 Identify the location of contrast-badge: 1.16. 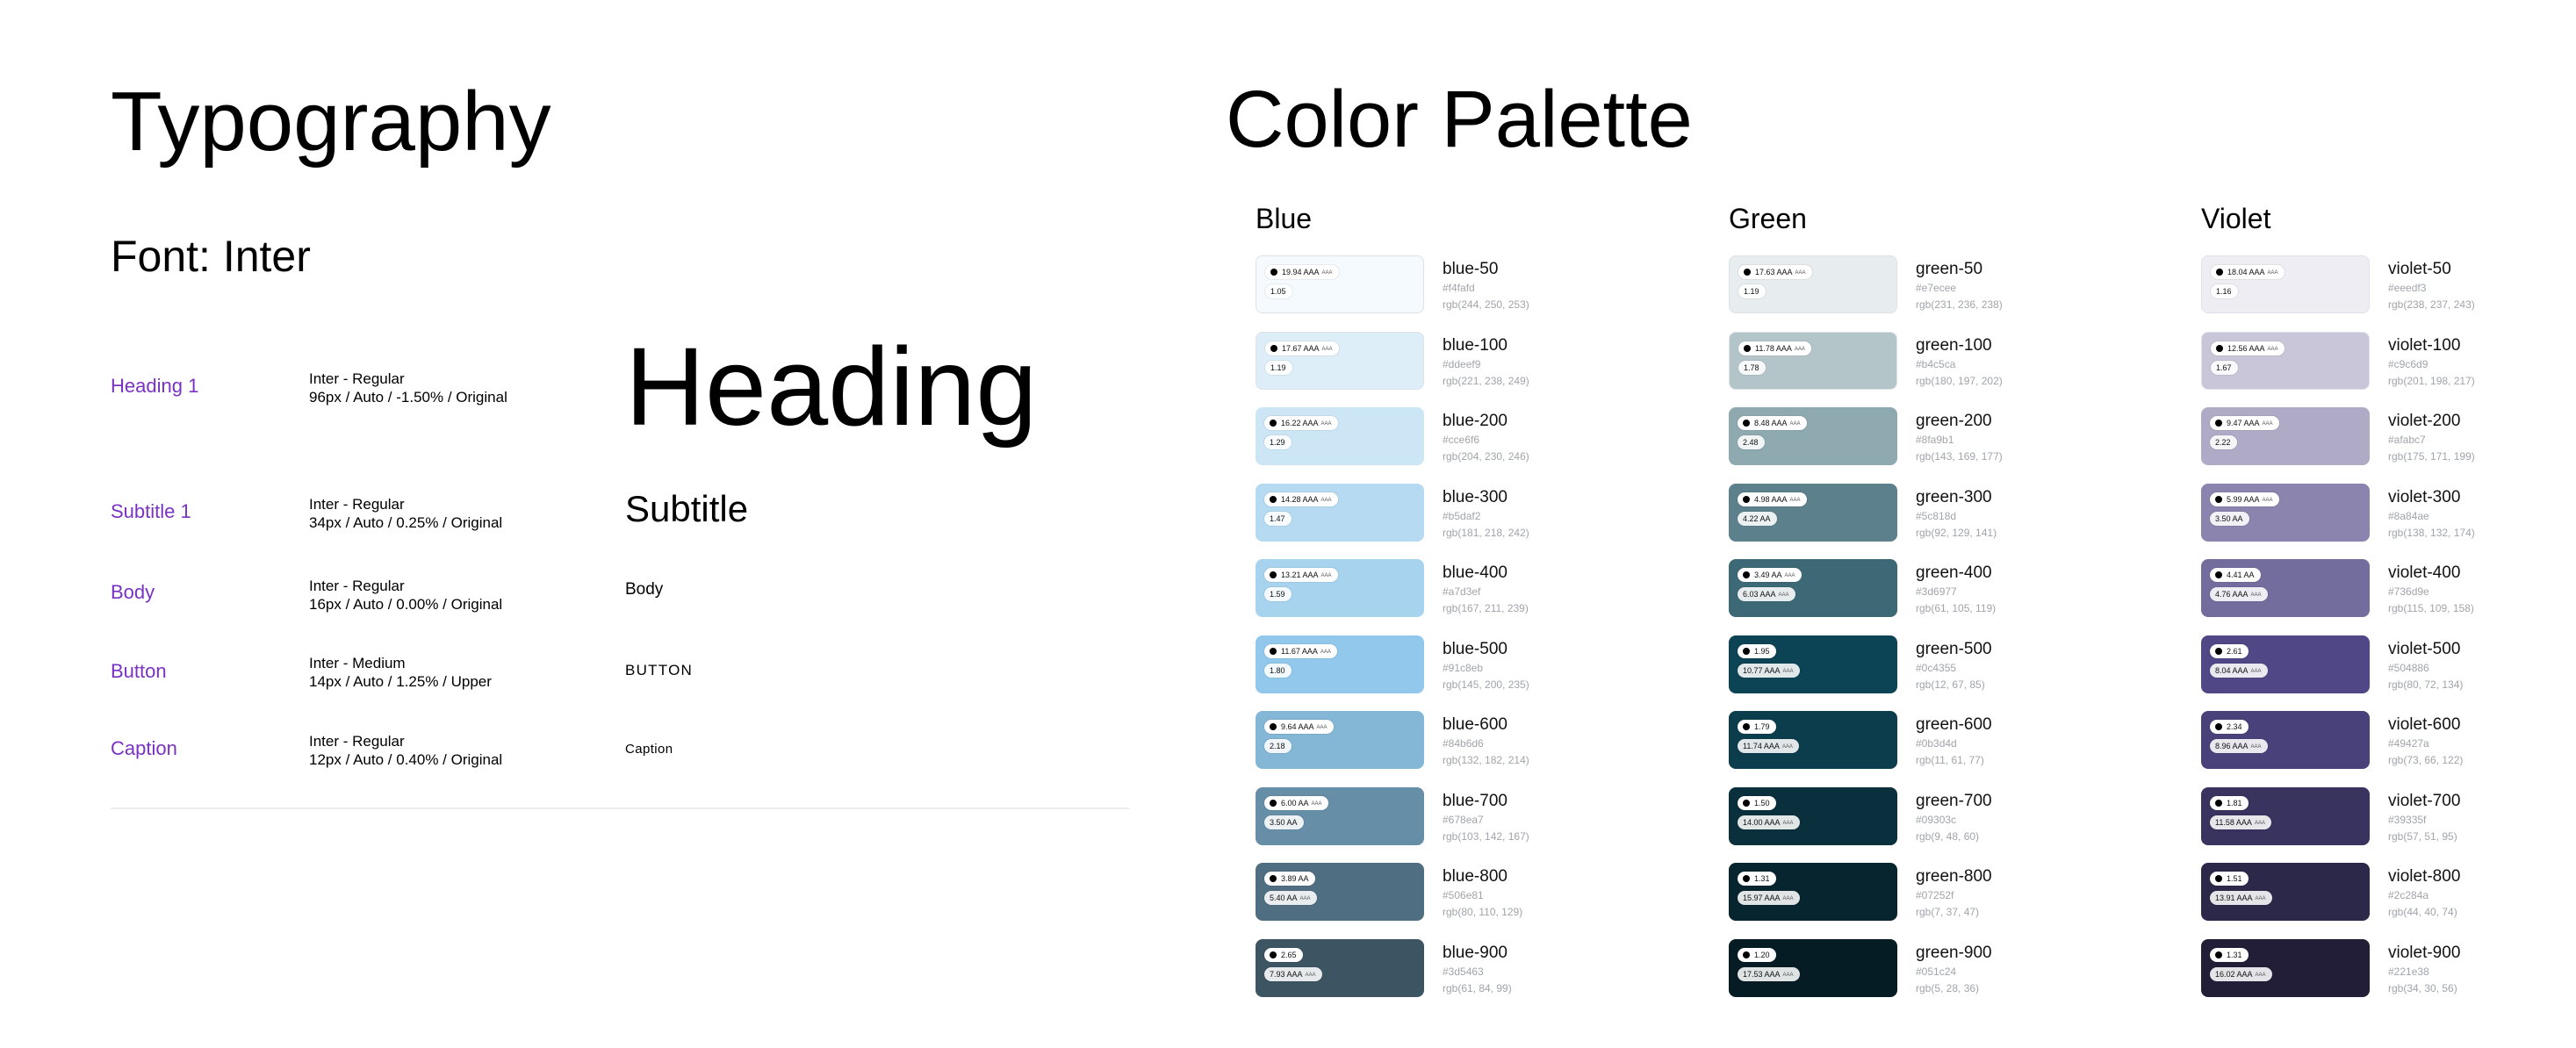
(2224, 291).